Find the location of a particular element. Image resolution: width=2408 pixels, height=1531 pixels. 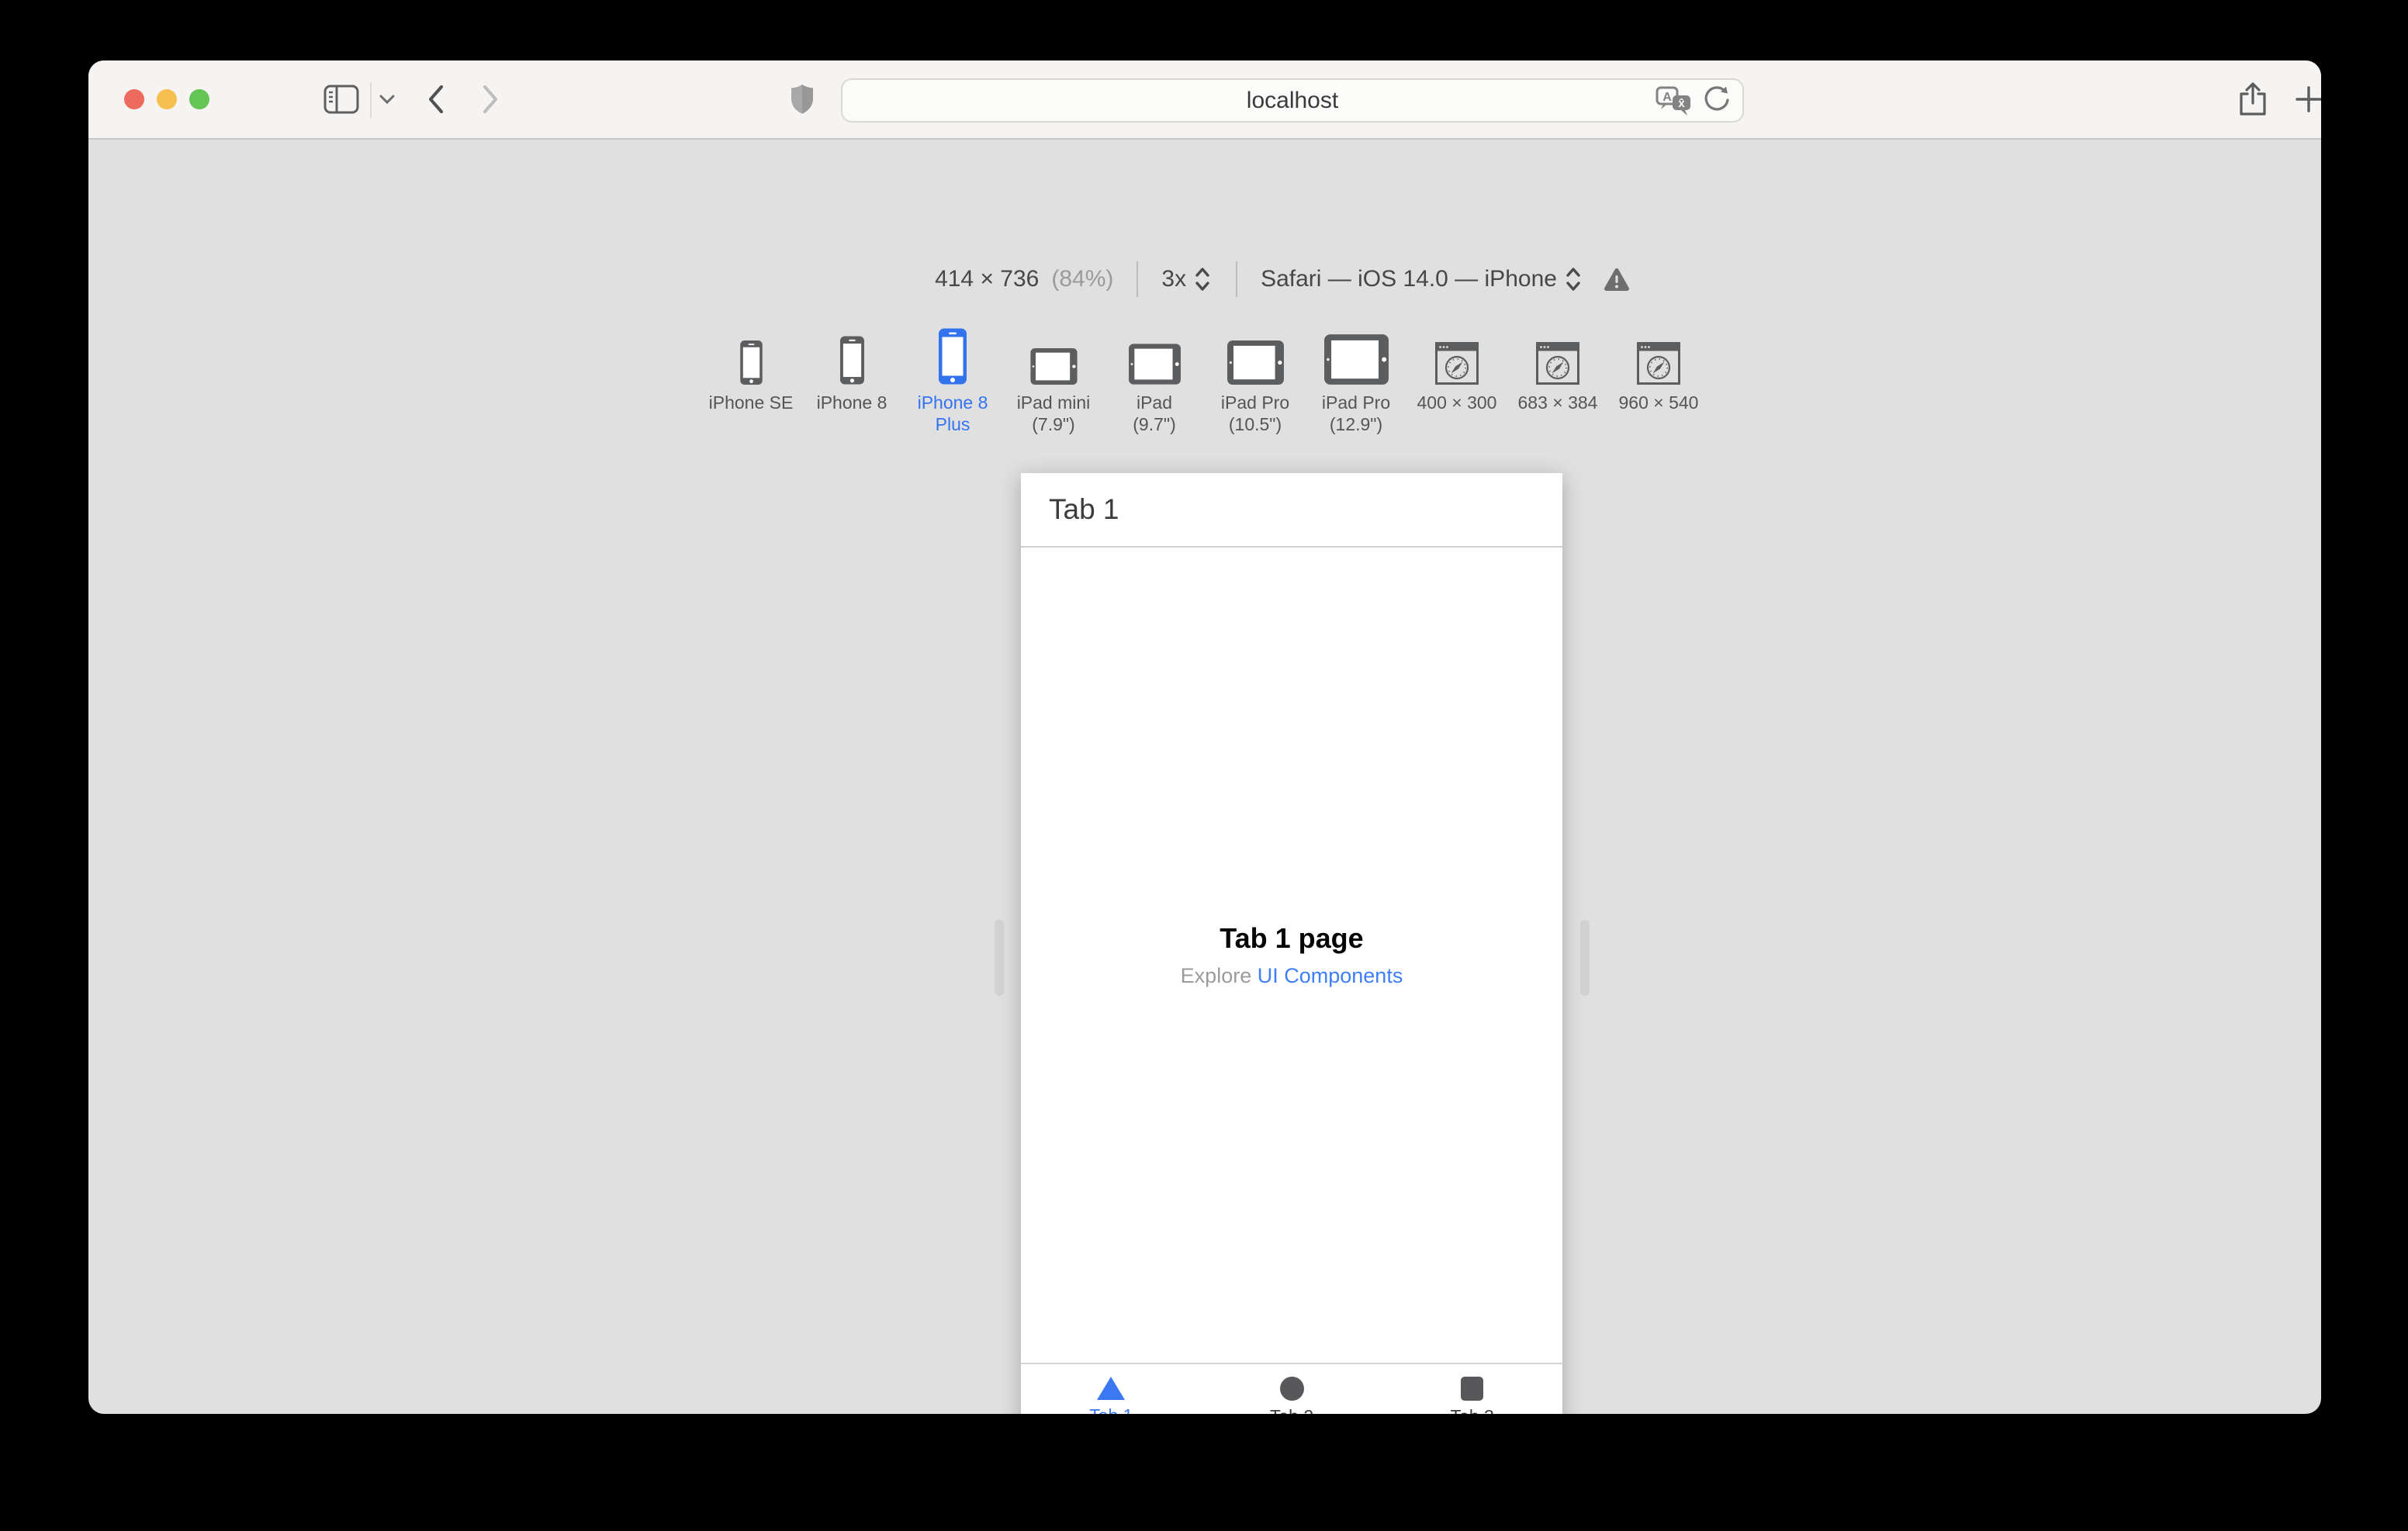

device-preset-400x300: 400 × 300 is located at coordinates (1457, 364).